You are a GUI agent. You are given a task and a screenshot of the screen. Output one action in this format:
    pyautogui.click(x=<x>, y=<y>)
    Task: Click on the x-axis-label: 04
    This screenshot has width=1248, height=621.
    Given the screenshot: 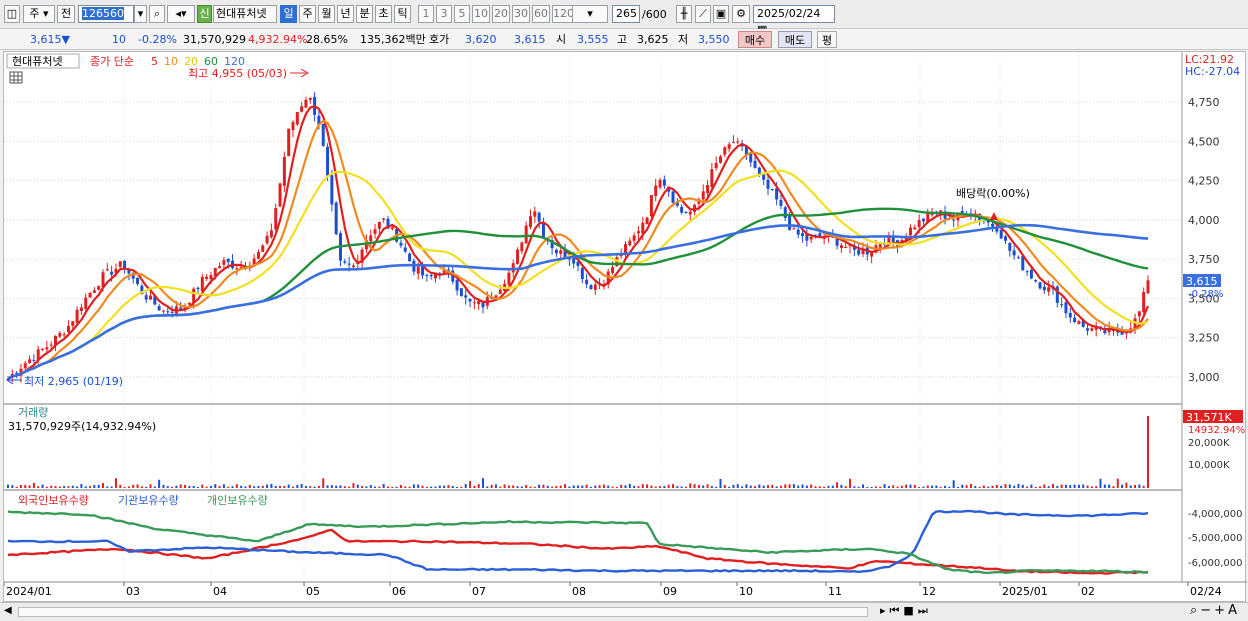 What is the action you would take?
    pyautogui.click(x=220, y=591)
    